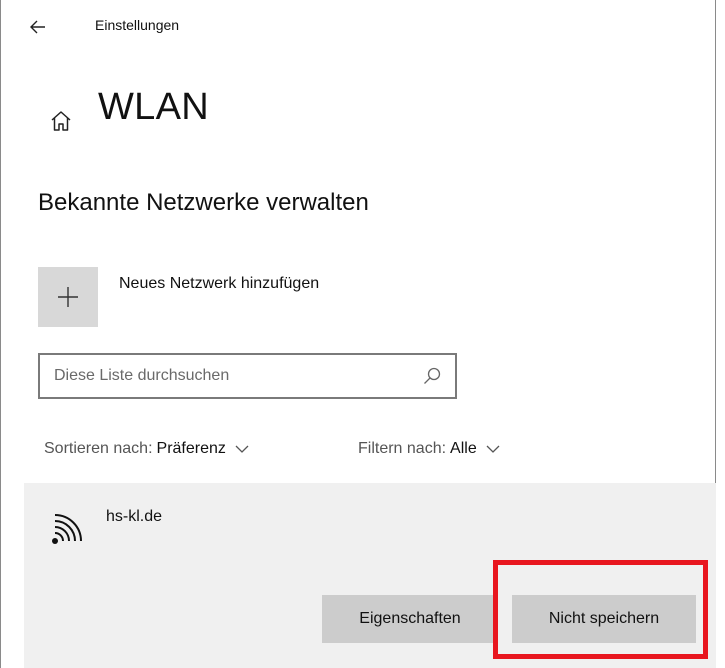 This screenshot has width=725, height=668. Describe the element at coordinates (61, 121) in the screenshot. I see `home-icon` at that location.